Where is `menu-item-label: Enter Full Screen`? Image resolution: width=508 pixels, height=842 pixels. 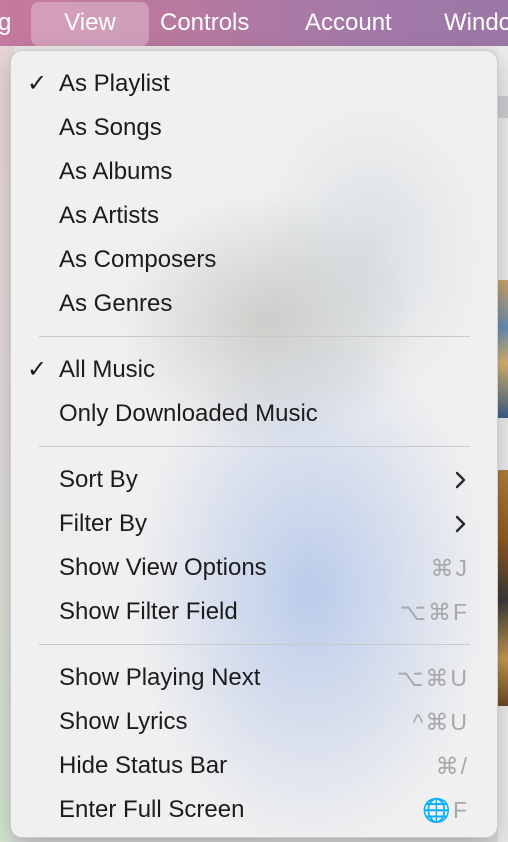 menu-item-label: Enter Full Screen is located at coordinates (152, 809).